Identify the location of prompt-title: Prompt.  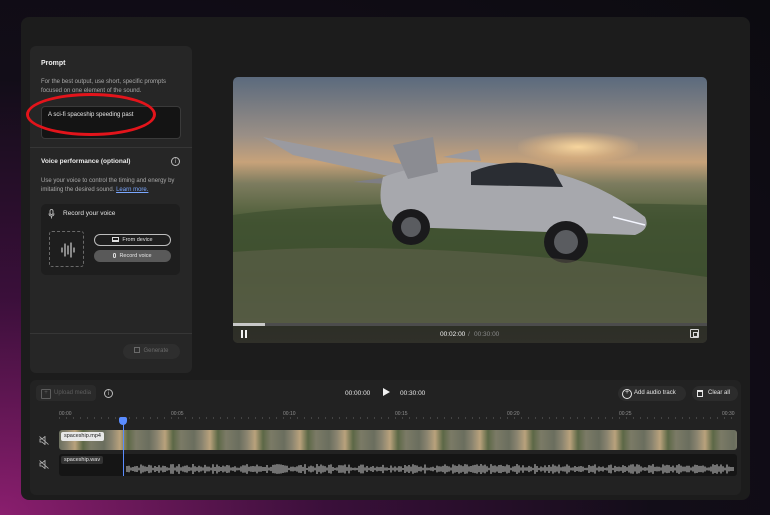
(53, 63).